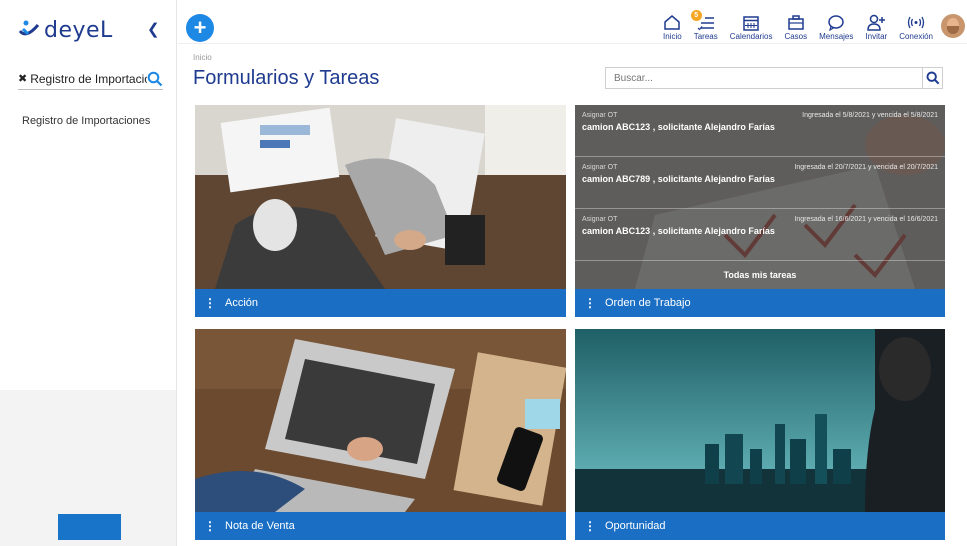 The height and width of the screenshot is (546, 967). I want to click on nav-mensajes: Mensajes, so click(836, 27).